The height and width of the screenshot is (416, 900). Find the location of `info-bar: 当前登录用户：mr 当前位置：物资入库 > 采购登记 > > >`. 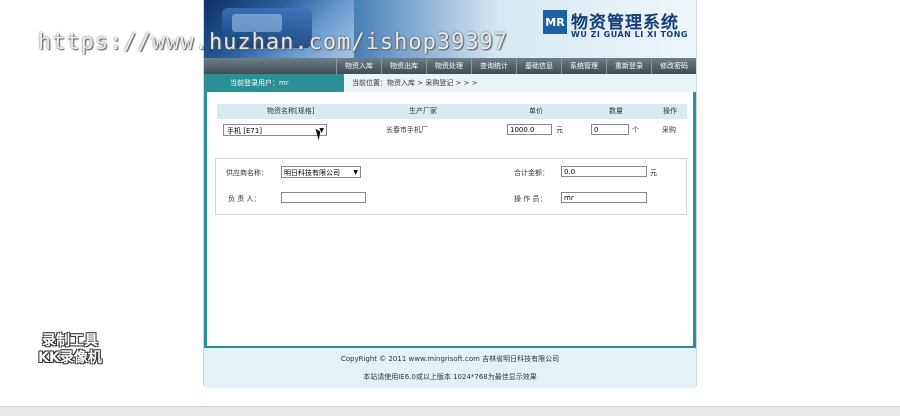

info-bar: 当前登录用户：mr 当前位置：物资入库 > 采购登记 > > > is located at coordinates (450, 83).